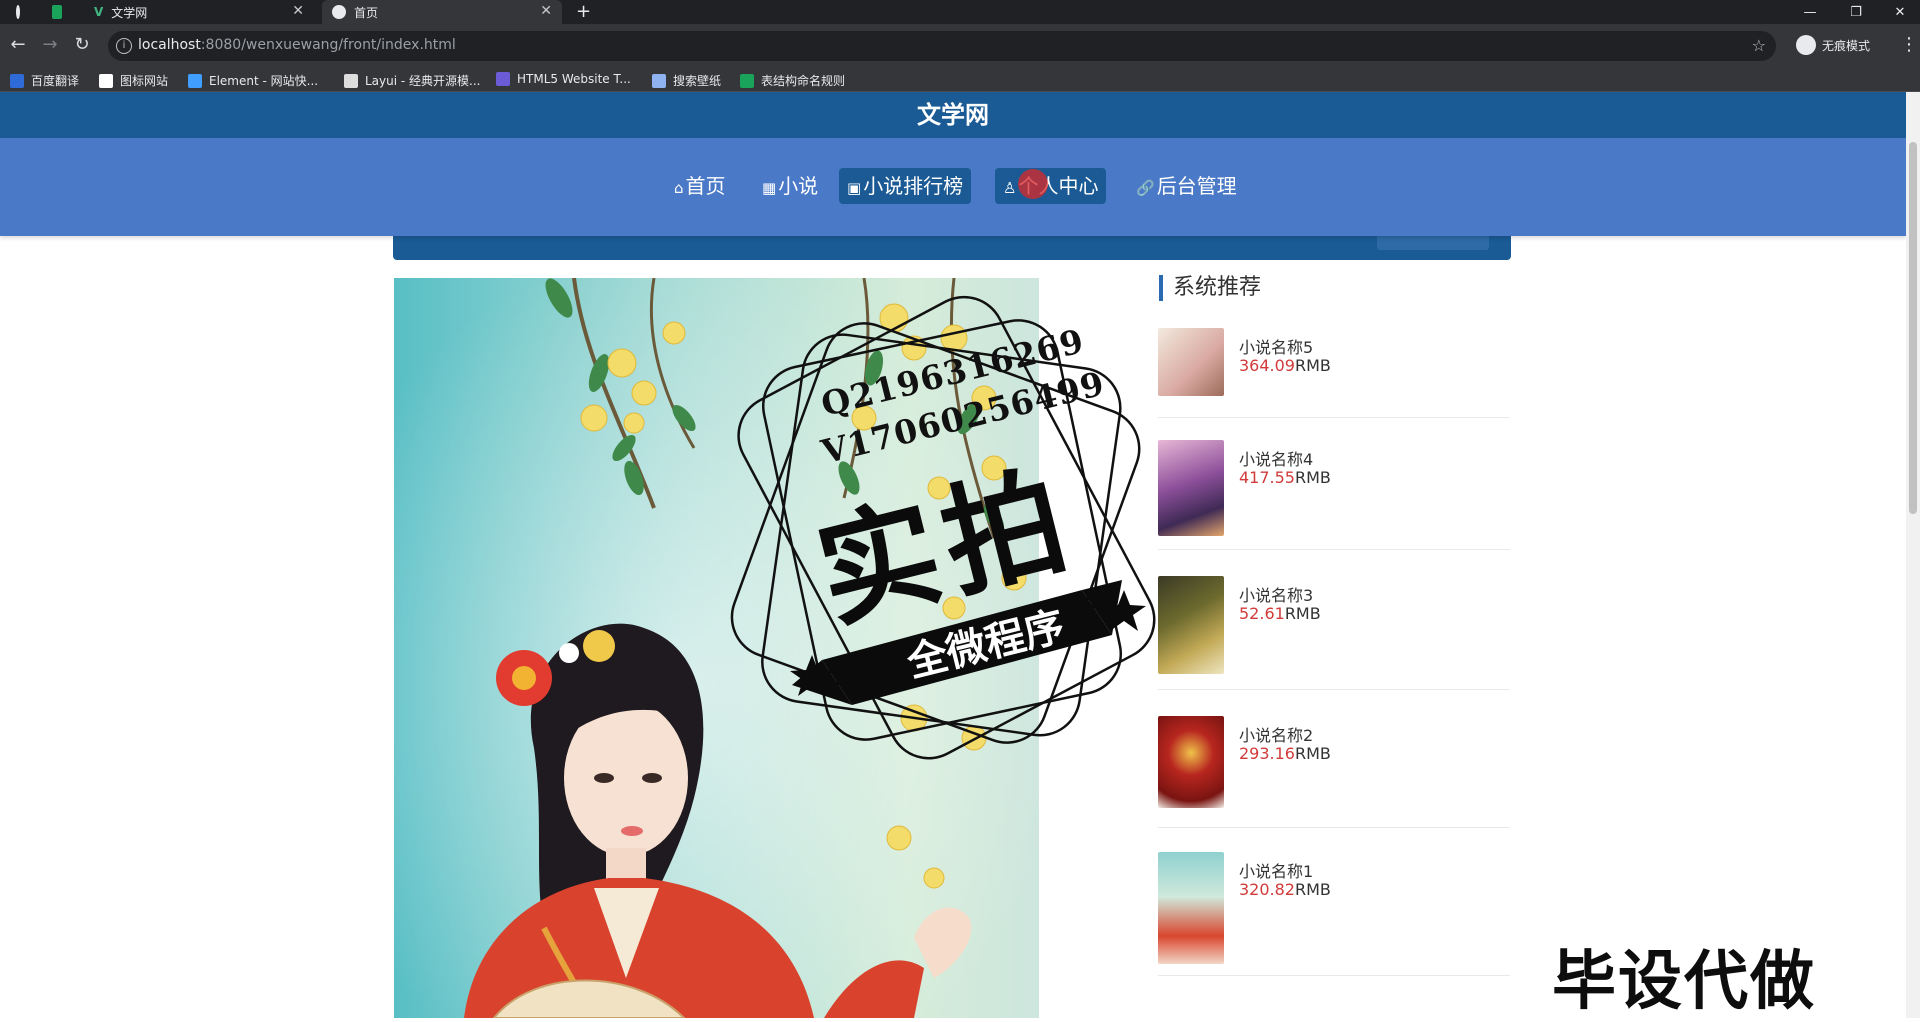 The height and width of the screenshot is (1022, 1920). I want to click on vue-icon: V, so click(99, 12).